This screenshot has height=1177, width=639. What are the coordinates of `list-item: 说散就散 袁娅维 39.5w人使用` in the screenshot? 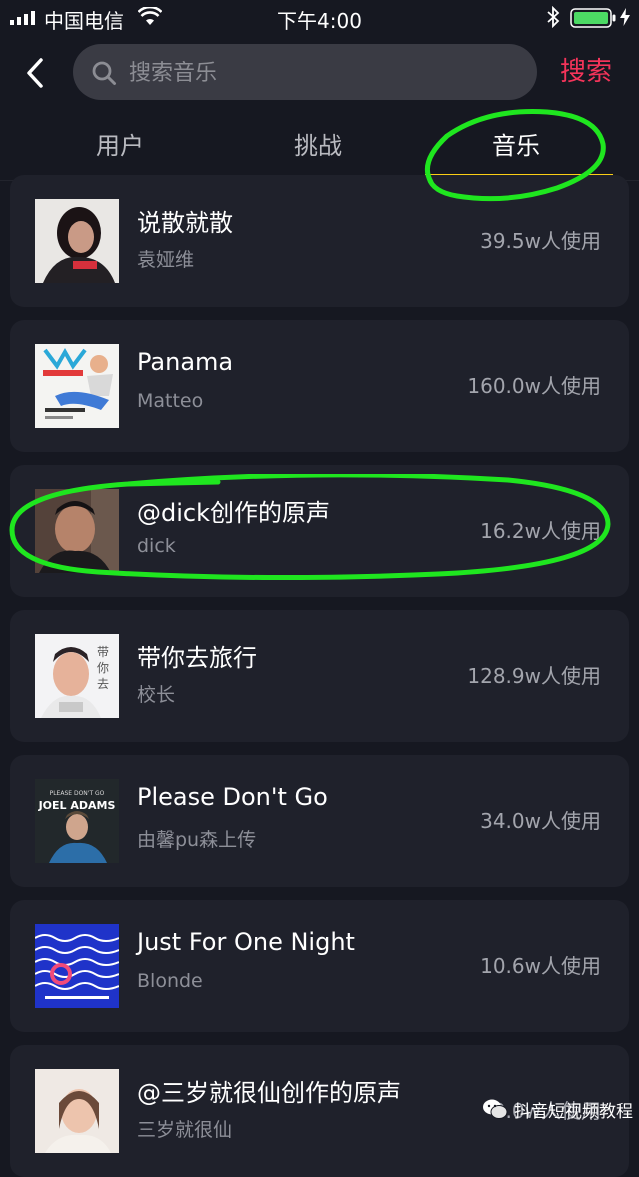 It's located at (319, 241).